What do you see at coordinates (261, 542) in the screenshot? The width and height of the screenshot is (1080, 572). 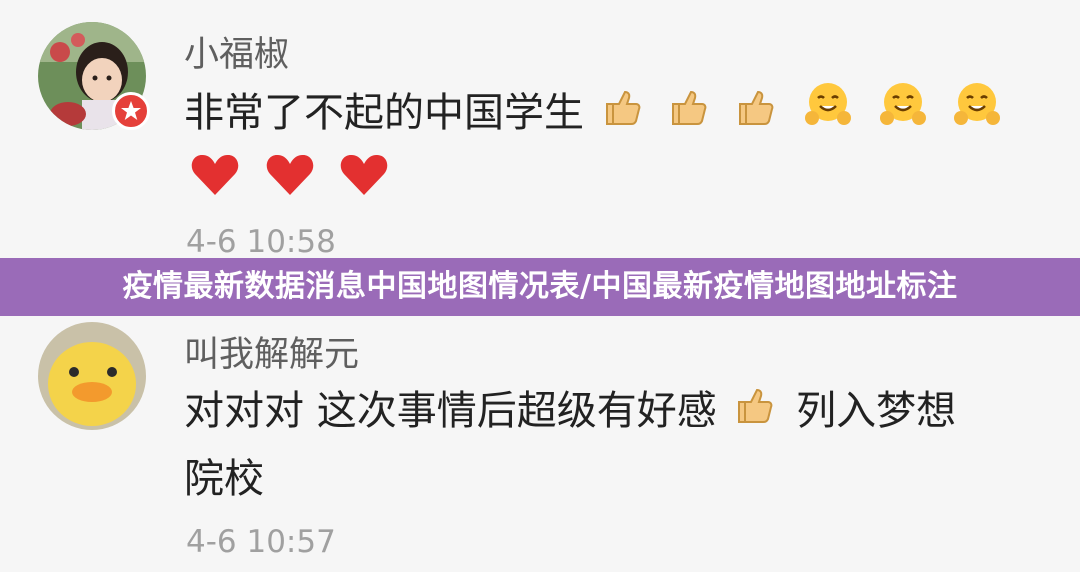 I see `comment-timestamp: 4-6 10:57` at bounding box center [261, 542].